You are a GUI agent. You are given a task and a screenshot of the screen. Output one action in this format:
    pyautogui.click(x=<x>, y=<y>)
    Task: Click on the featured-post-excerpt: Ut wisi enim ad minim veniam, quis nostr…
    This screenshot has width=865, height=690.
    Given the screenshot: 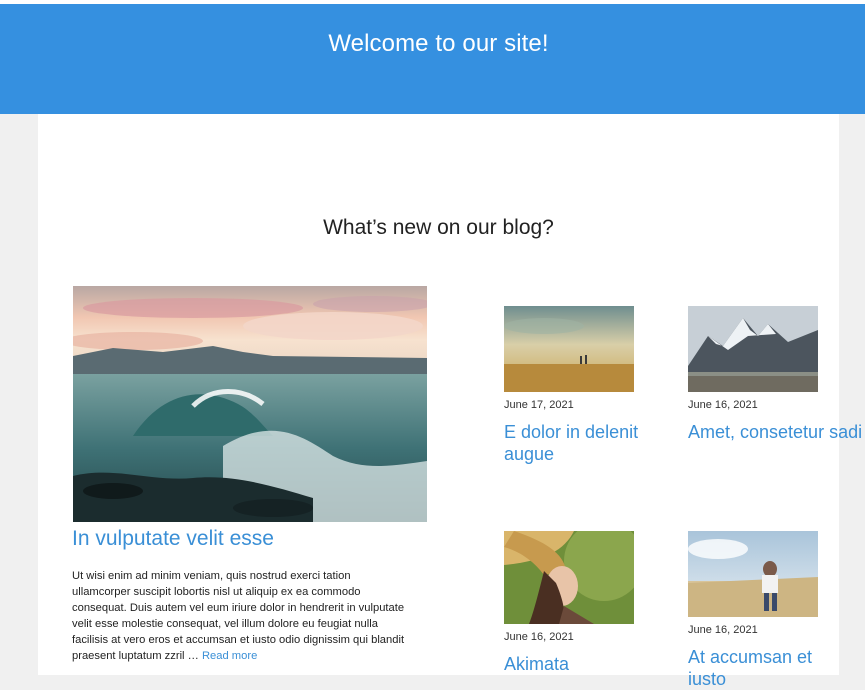 What is the action you would take?
    pyautogui.click(x=240, y=616)
    